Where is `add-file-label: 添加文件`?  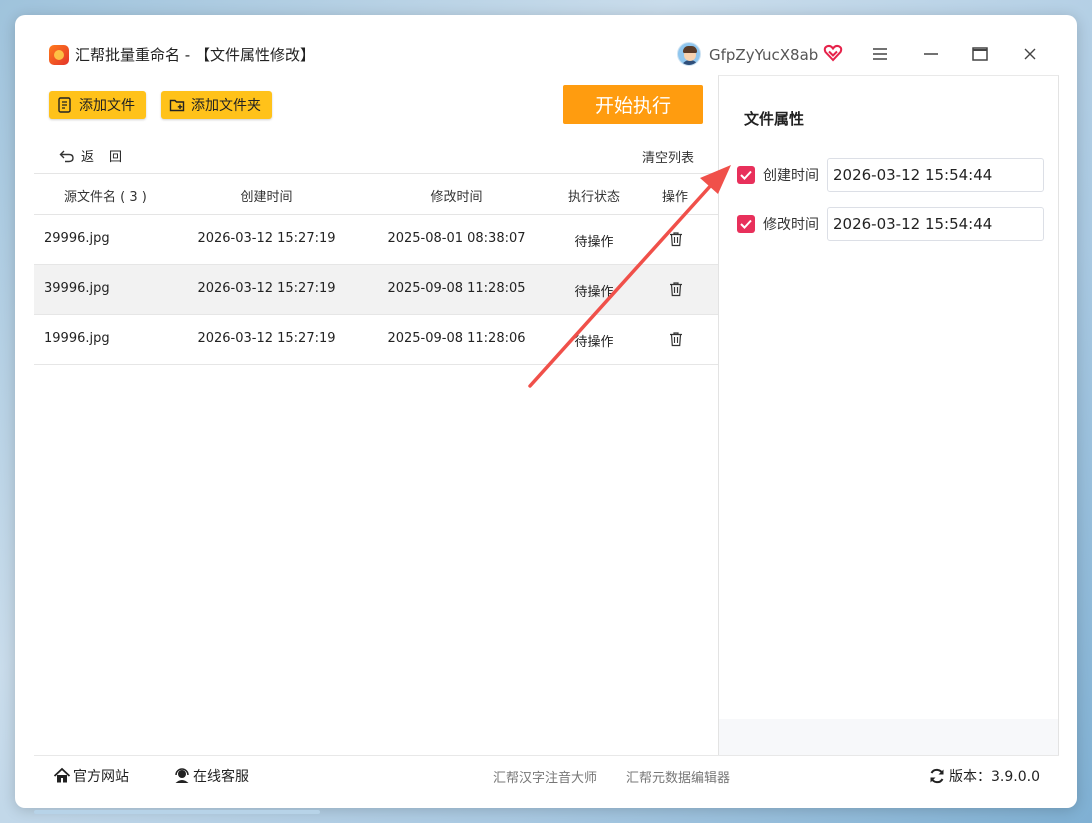 add-file-label: 添加文件 is located at coordinates (107, 106).